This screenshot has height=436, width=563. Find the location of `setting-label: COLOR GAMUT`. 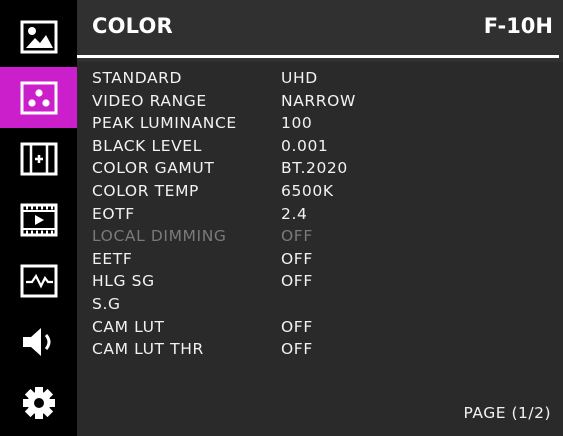

setting-label: COLOR GAMUT is located at coordinates (153, 168).